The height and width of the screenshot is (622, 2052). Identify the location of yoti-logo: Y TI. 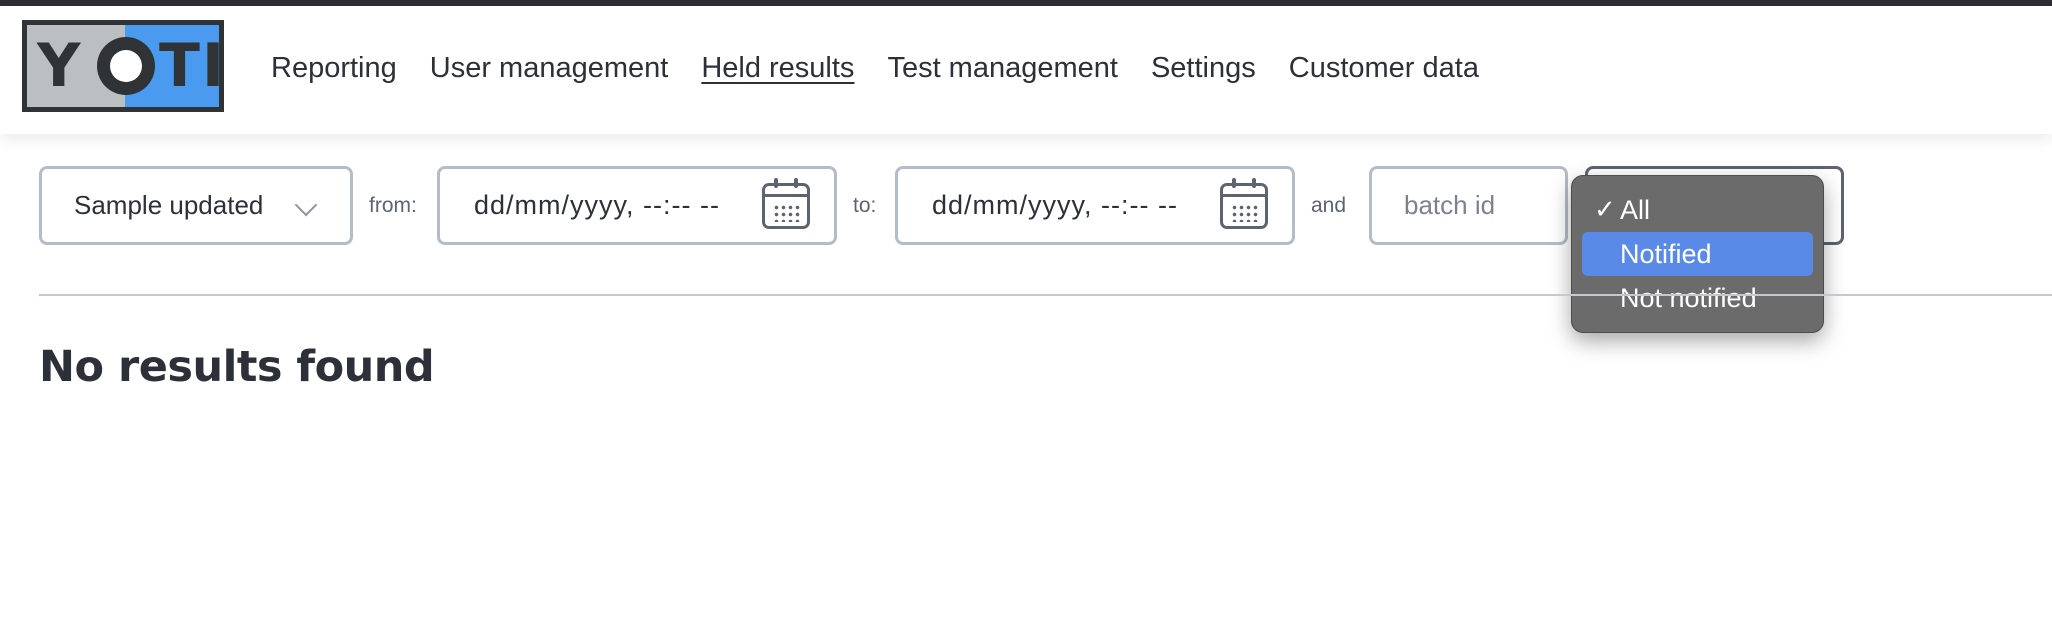
(123, 66).